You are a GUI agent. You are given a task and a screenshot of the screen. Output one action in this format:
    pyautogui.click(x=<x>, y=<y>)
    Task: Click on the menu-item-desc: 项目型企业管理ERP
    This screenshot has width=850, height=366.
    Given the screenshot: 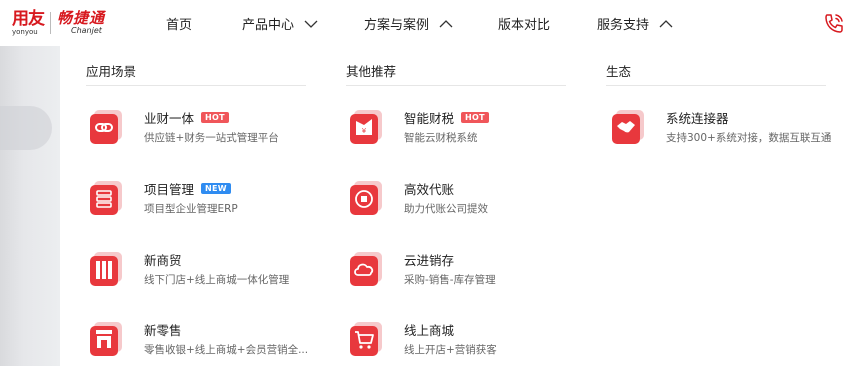 What is the action you would take?
    pyautogui.click(x=191, y=209)
    